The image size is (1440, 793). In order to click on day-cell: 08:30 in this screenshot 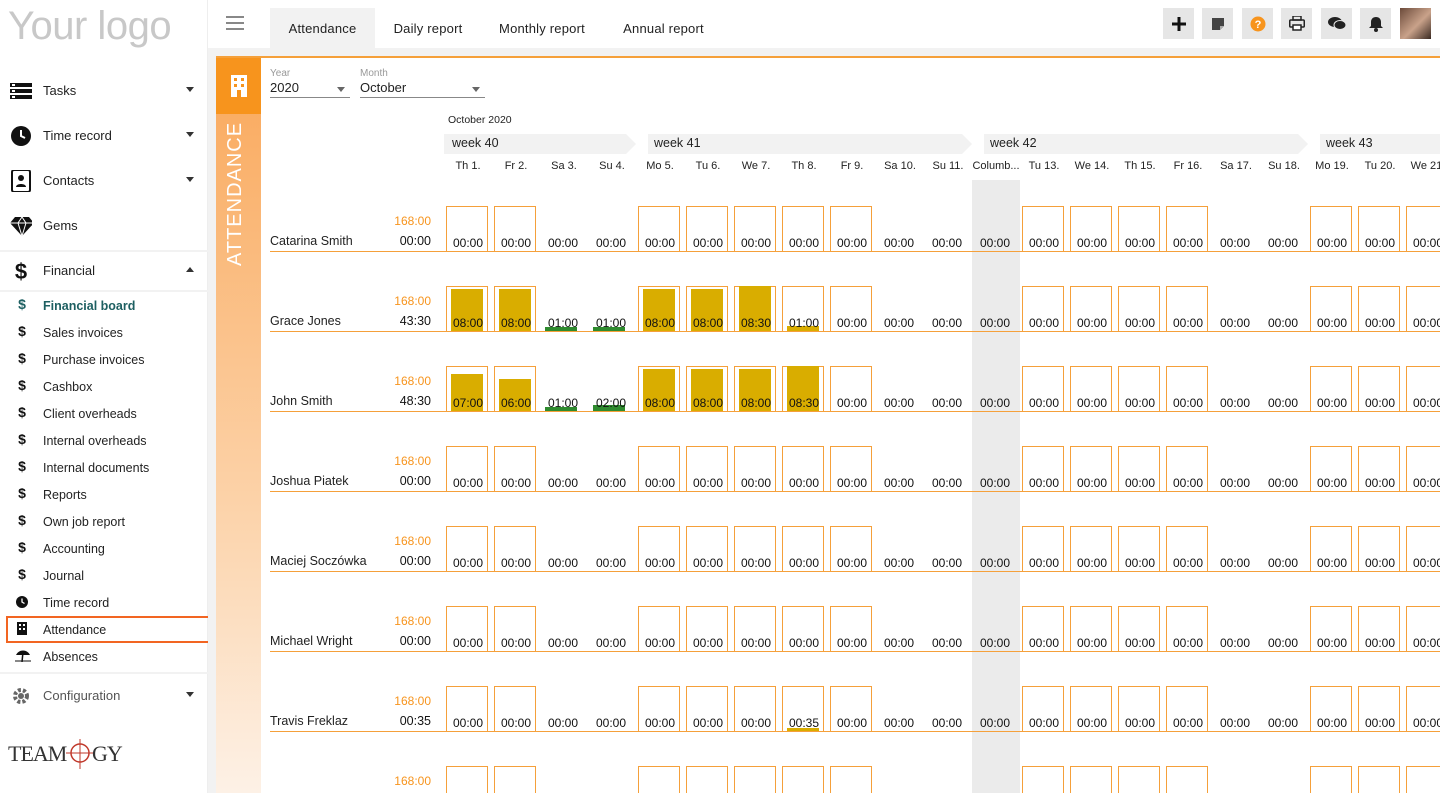, I will do `click(755, 308)`.